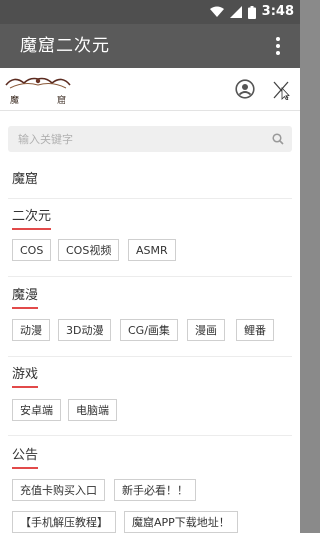 The width and height of the screenshot is (320, 533). Describe the element at coordinates (181, 522) in the screenshot. I see `tag-app-download: 魔窟APP下载地址！` at that location.